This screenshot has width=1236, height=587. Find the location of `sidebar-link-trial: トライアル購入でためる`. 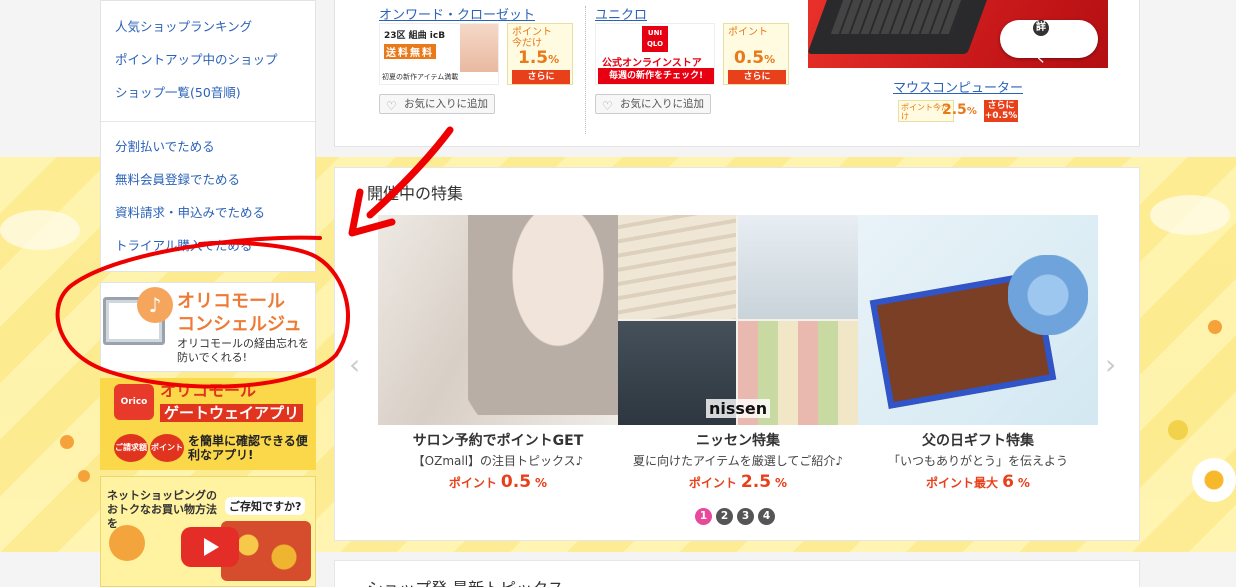

sidebar-link-trial: トライアル購入でためる is located at coordinates (183, 244).